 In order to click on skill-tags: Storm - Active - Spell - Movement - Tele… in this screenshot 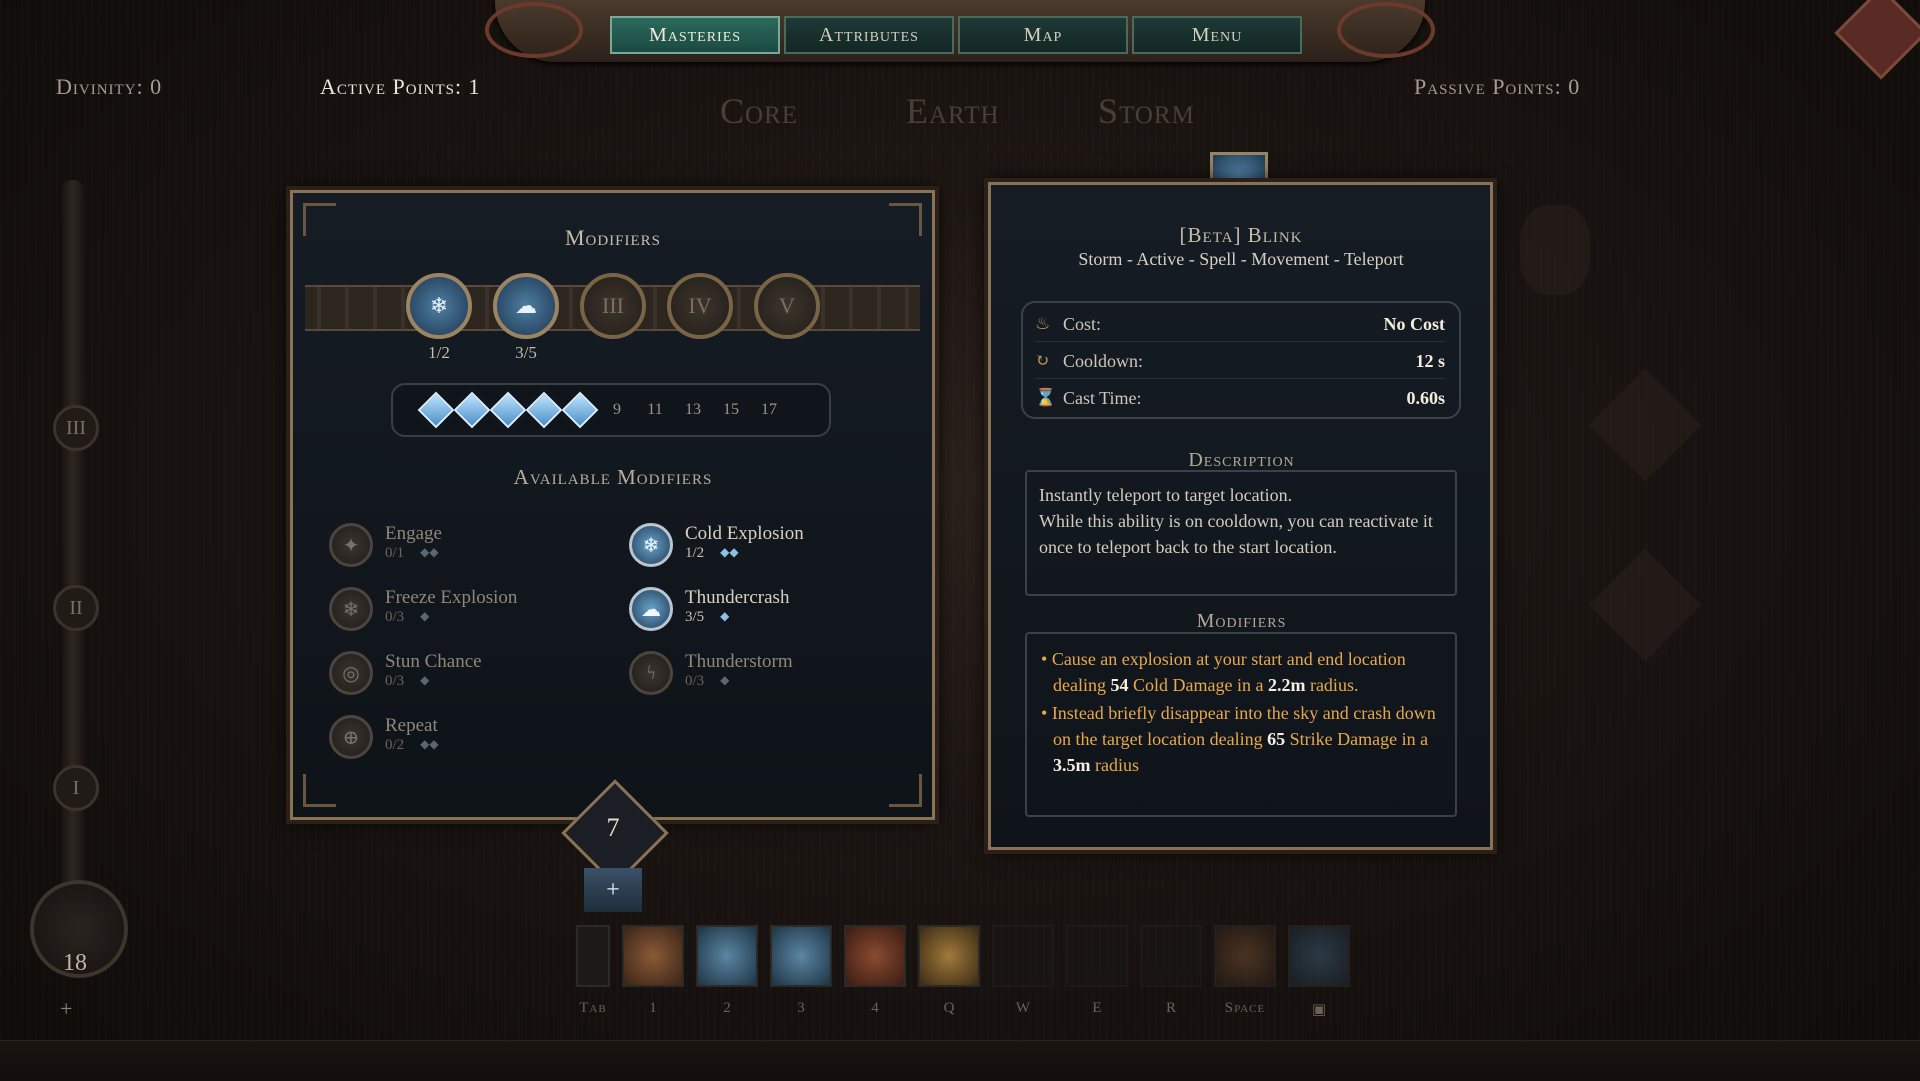, I will do `click(1241, 259)`.